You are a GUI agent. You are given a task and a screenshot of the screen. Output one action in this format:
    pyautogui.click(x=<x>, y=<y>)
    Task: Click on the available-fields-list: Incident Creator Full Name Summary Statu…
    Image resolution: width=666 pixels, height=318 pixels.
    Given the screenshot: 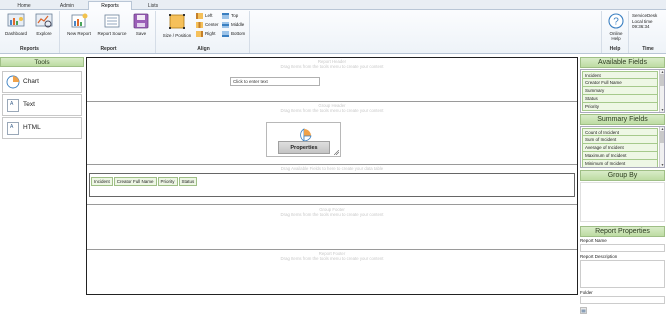 What is the action you would take?
    pyautogui.click(x=622, y=91)
    